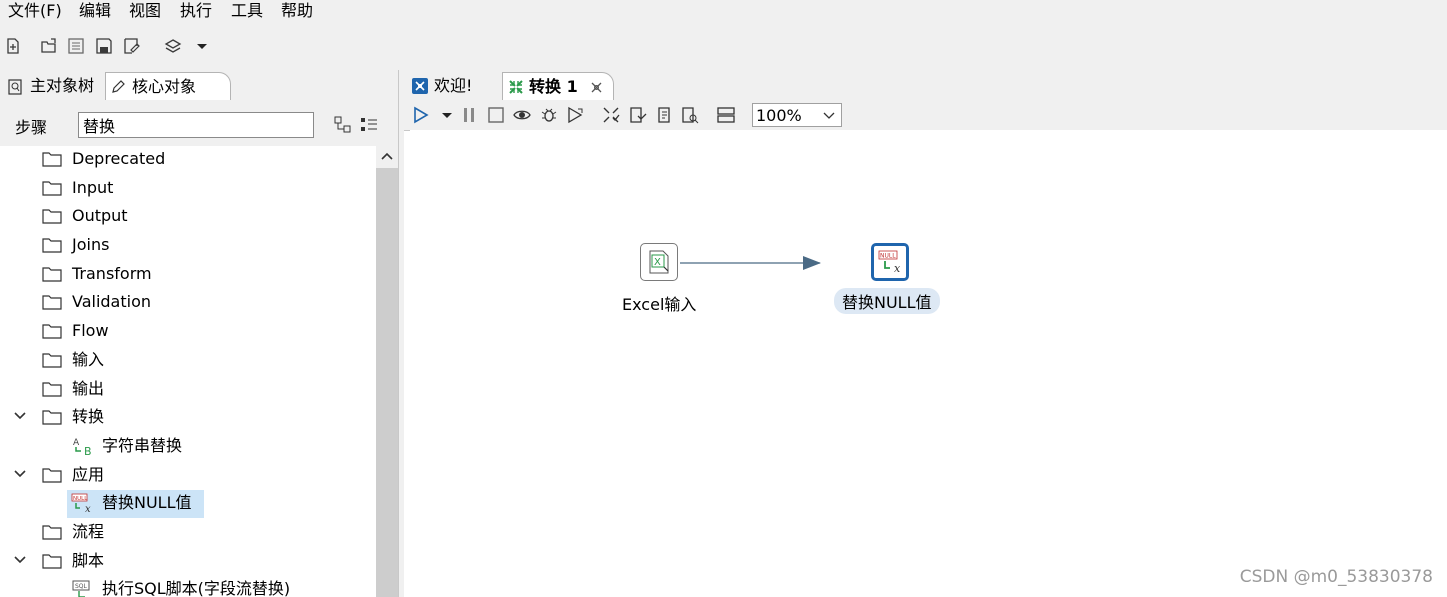 The image size is (1447, 597). What do you see at coordinates (925, 85) in the screenshot?
I see `editor-tab-bar: 欢迎! 转换 1` at bounding box center [925, 85].